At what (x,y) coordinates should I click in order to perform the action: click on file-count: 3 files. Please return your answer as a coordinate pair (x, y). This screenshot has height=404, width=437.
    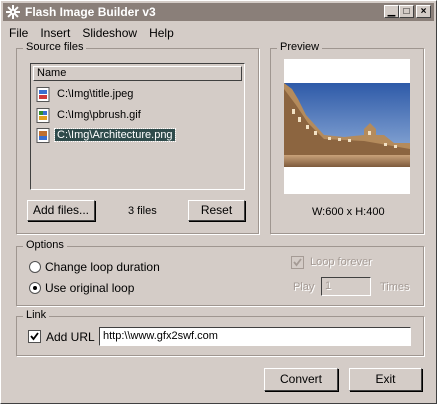
    Looking at the image, I should click on (142, 211).